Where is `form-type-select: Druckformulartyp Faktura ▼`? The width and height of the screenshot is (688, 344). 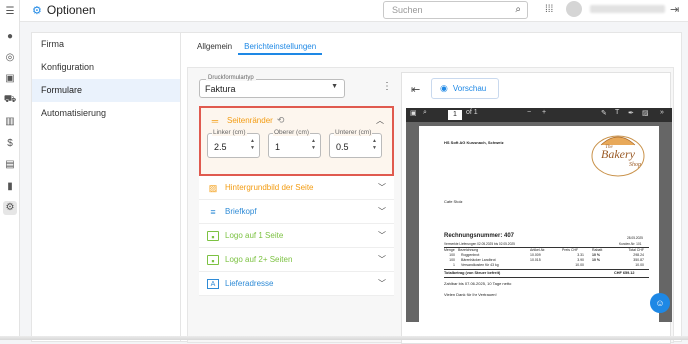
form-type-select: Druckformulartyp Faktura ▼ is located at coordinates (272, 86).